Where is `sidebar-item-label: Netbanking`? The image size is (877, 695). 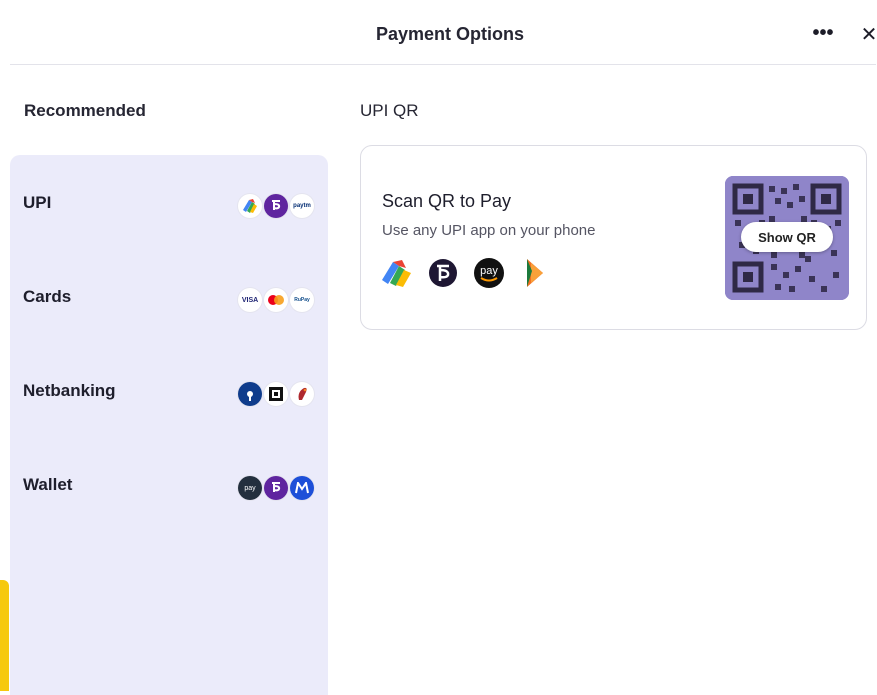 sidebar-item-label: Netbanking is located at coordinates (69, 390).